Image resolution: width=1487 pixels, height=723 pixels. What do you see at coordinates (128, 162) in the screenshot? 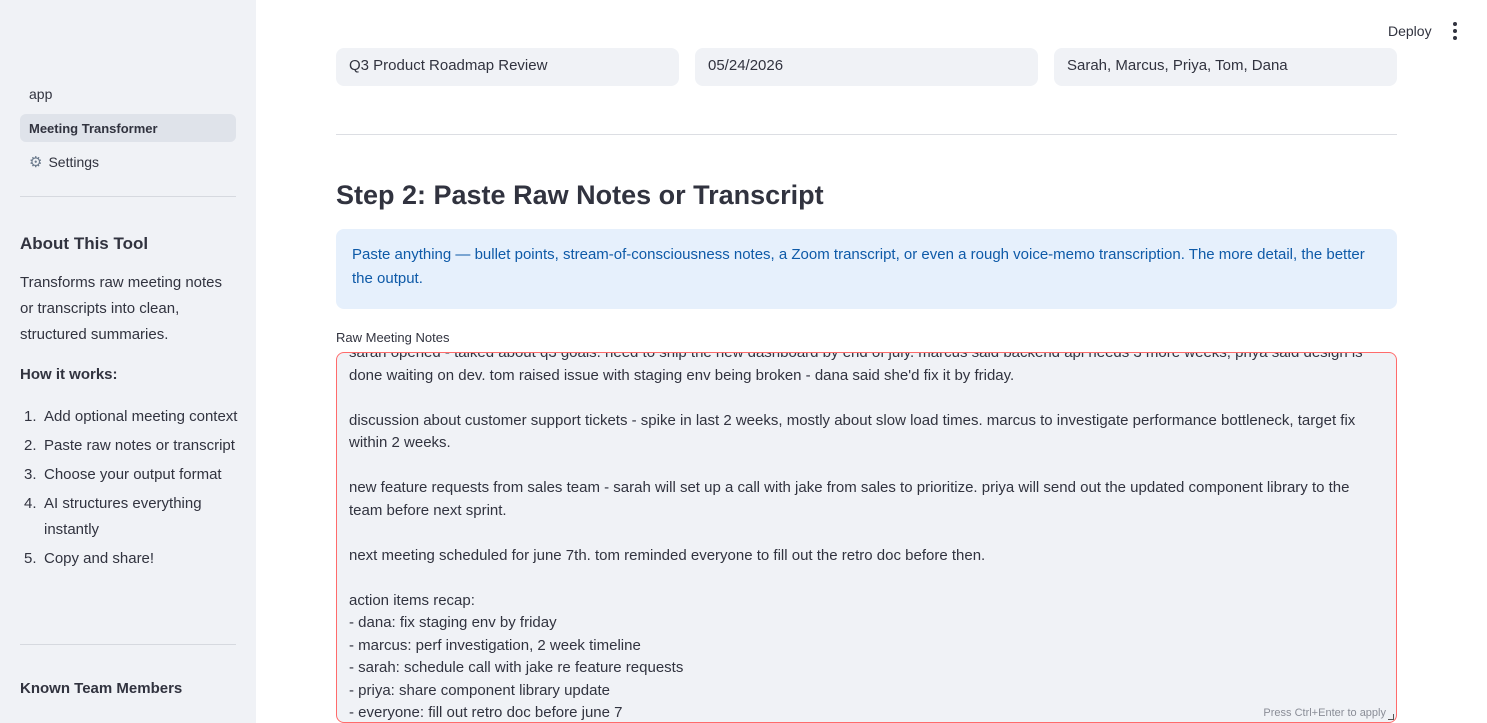
I see `nav-item-settings: ⚙ Settings` at bounding box center [128, 162].